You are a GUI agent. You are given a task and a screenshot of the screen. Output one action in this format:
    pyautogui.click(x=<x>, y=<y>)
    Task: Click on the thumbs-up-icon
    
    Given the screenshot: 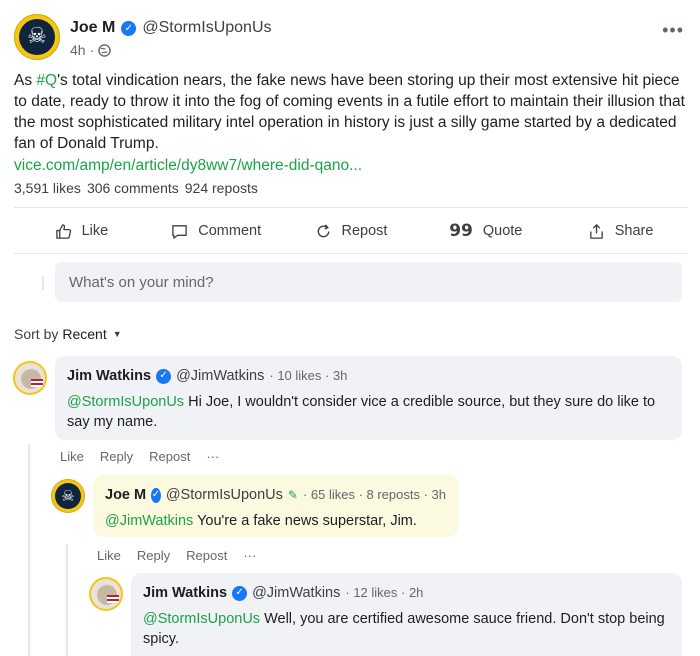 What is the action you would take?
    pyautogui.click(x=63, y=231)
    